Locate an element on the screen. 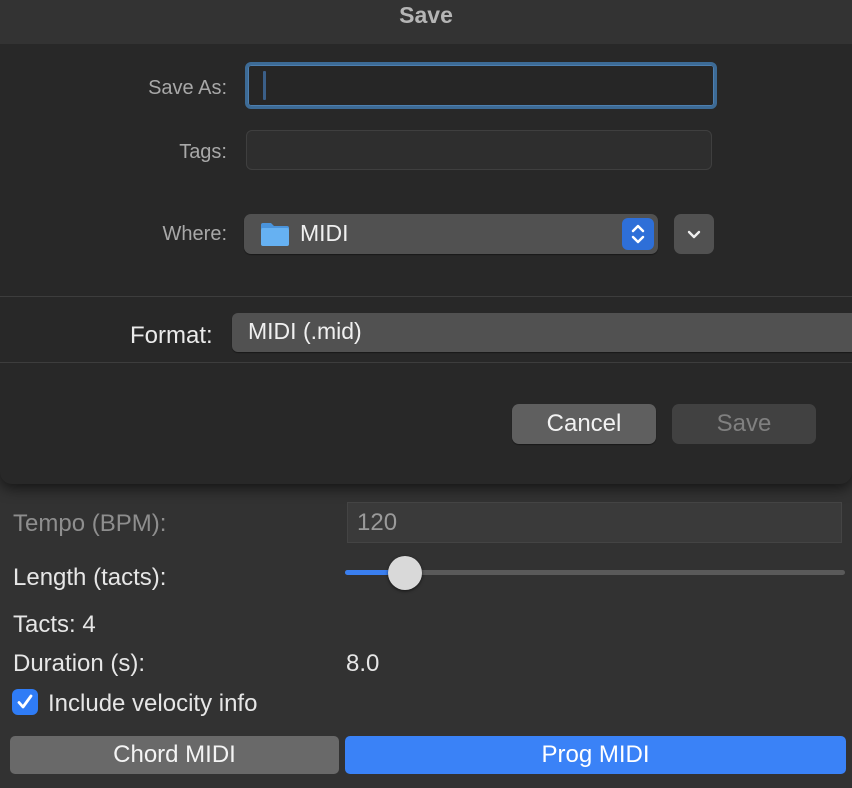 The height and width of the screenshot is (788, 852). text-caret is located at coordinates (264, 85).